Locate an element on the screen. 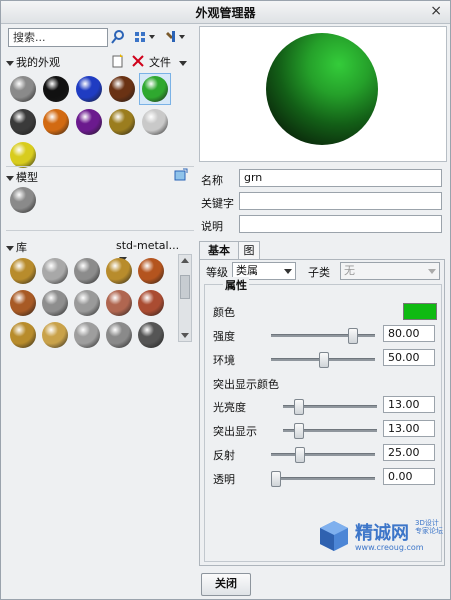 The image size is (451, 600). cube-logo-icon is located at coordinates (334, 536).